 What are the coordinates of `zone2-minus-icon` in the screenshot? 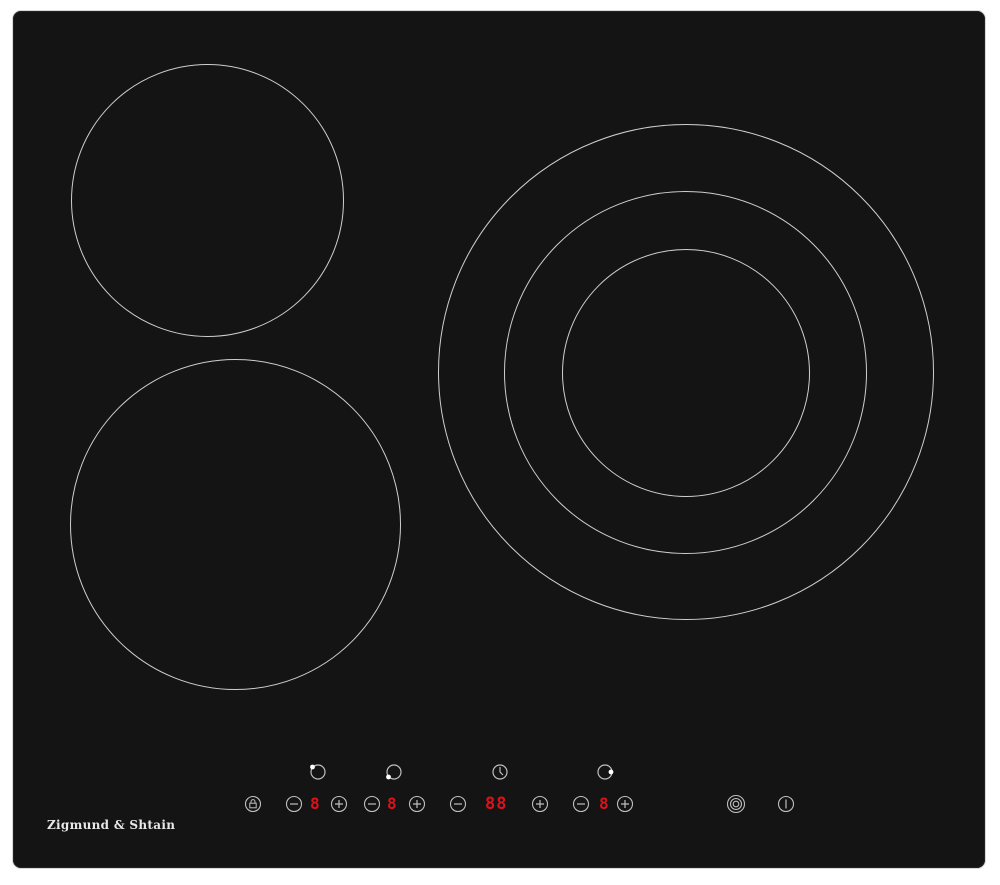 It's located at (372, 804).